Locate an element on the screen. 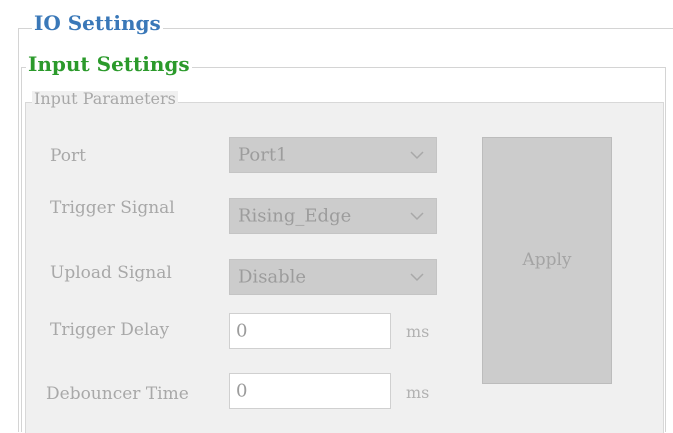  apply-button: Apply is located at coordinates (547, 260).